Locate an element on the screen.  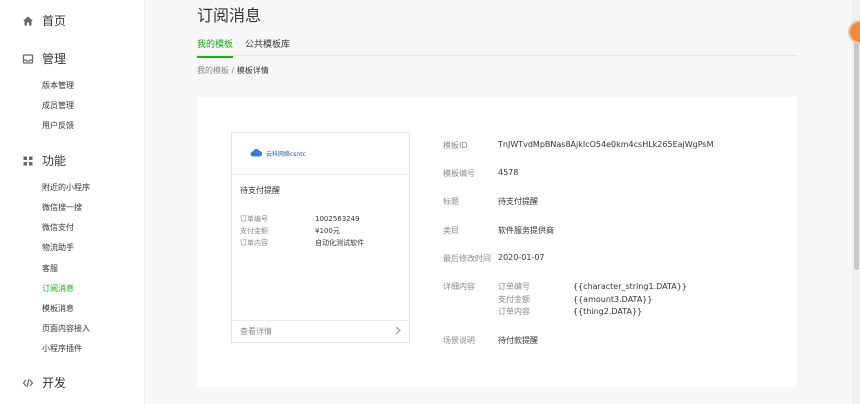
nav-manage: 管理 is located at coordinates (44, 58).